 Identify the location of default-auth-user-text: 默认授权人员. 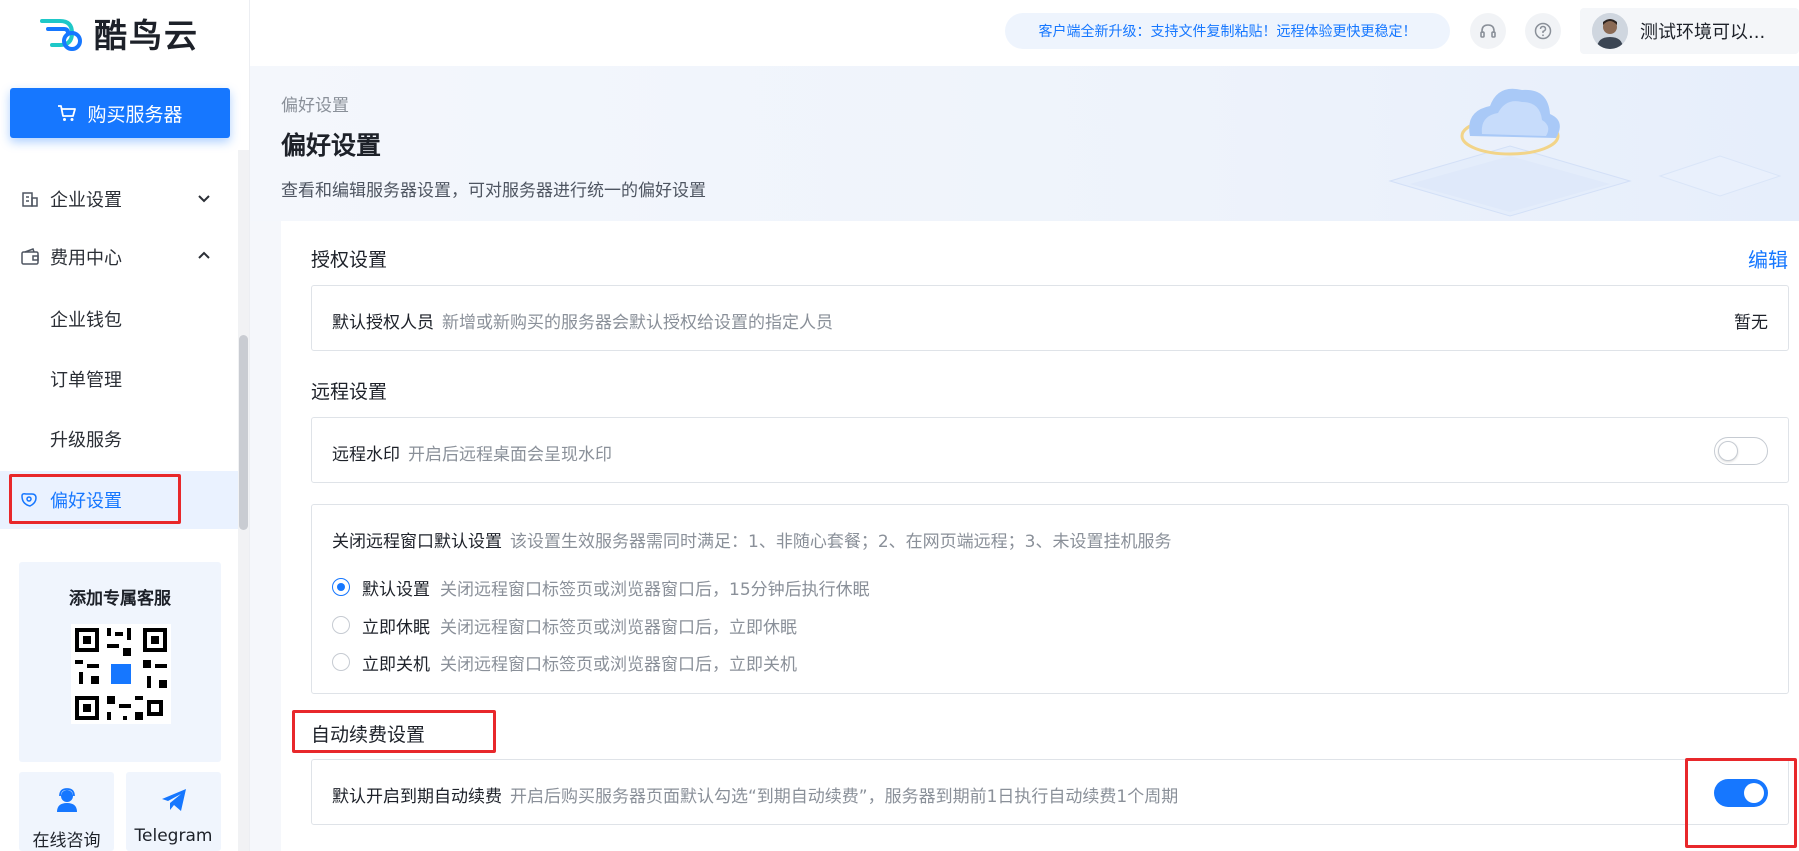
(383, 323).